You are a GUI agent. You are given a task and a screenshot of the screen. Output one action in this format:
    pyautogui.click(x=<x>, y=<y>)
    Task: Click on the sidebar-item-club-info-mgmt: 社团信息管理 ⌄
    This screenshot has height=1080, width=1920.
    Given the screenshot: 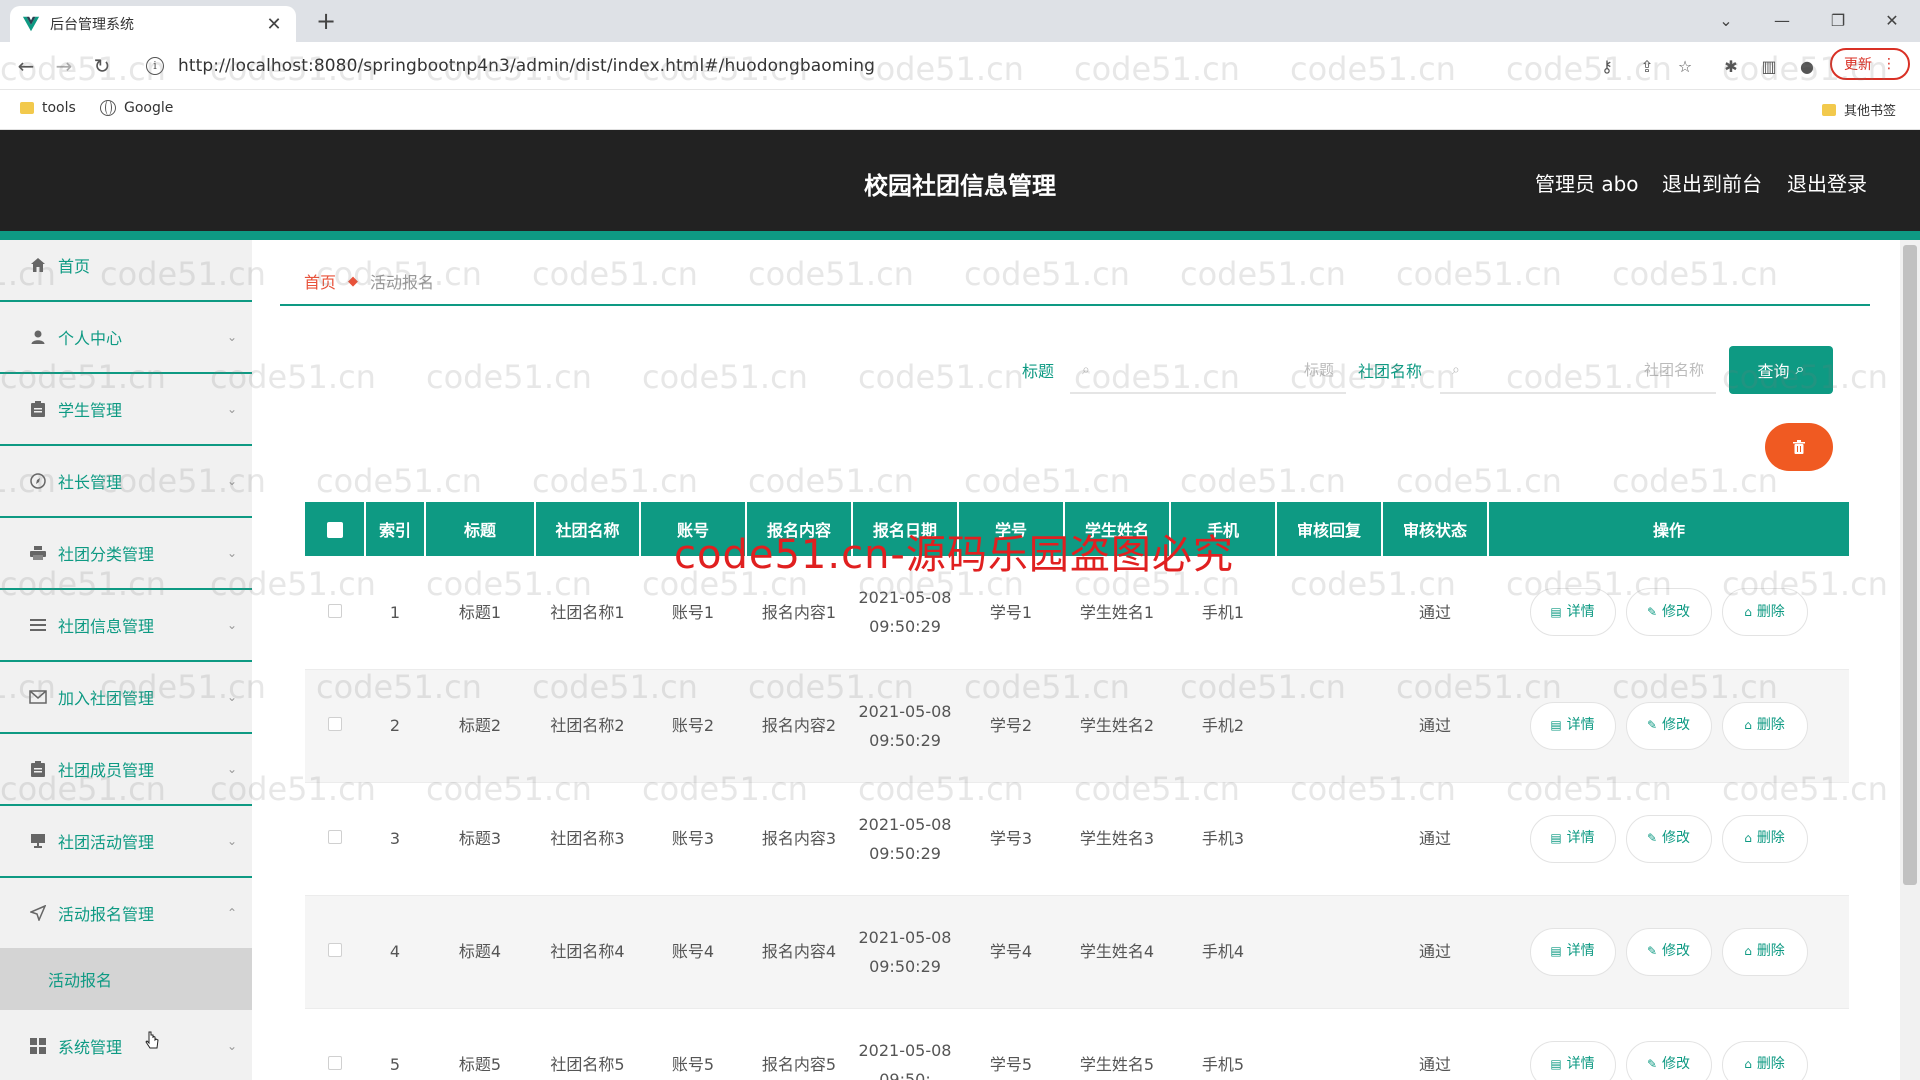 What is the action you would take?
    pyautogui.click(x=126, y=626)
    